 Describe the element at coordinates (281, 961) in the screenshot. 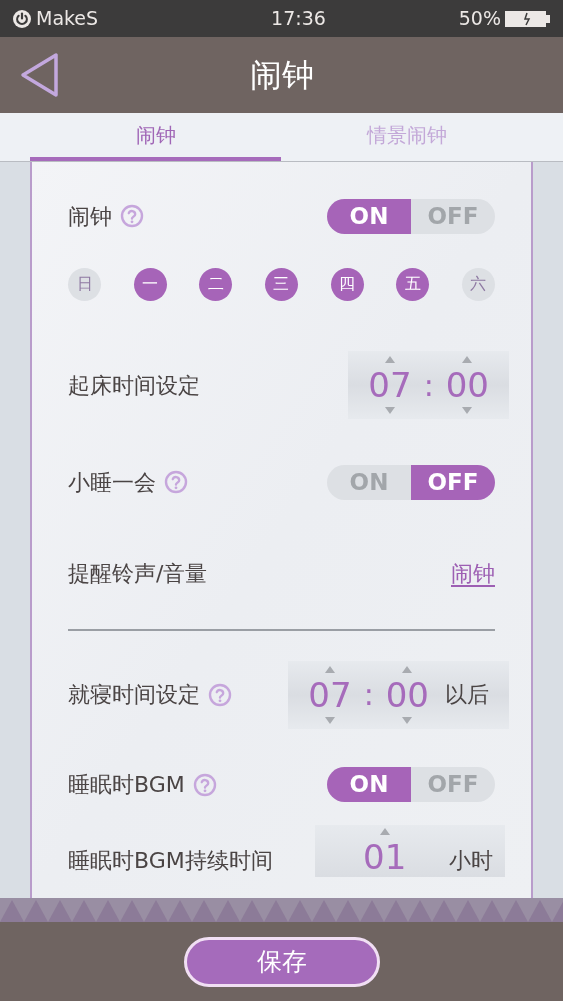

I see `save-button: 保存` at that location.